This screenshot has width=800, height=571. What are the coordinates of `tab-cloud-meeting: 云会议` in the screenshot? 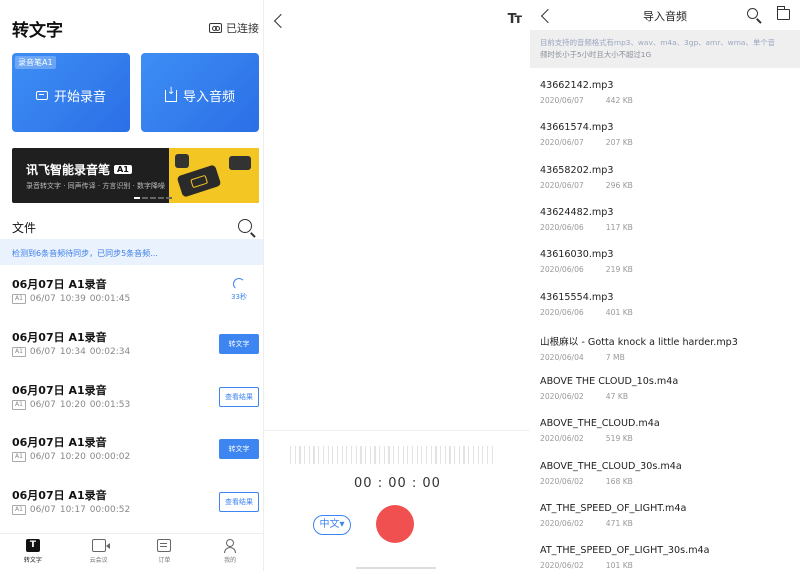 It's located at (99, 552).